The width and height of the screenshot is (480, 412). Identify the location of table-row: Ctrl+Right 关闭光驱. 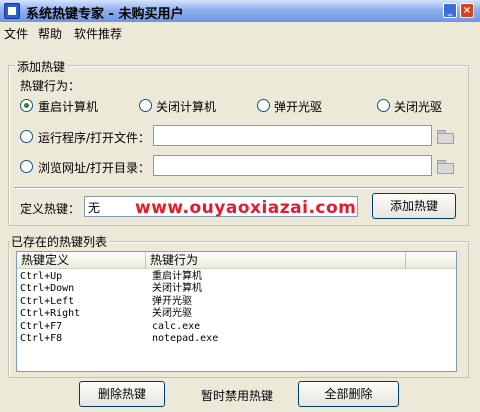
(236, 314).